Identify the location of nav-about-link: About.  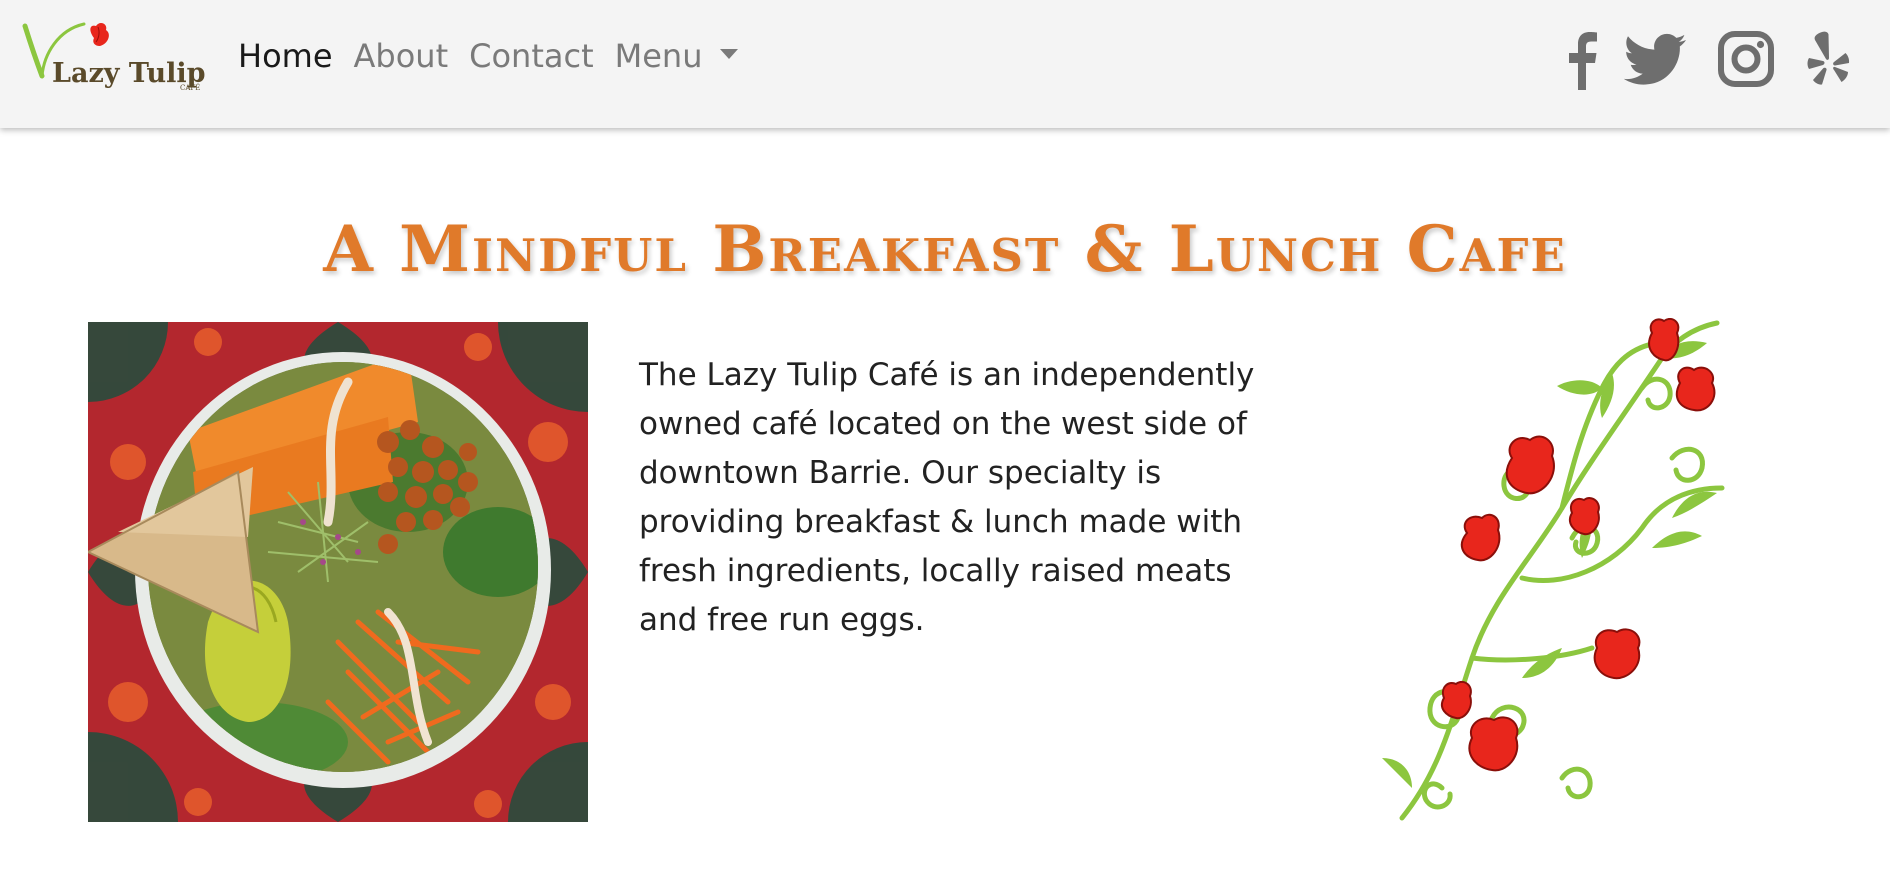
(401, 56).